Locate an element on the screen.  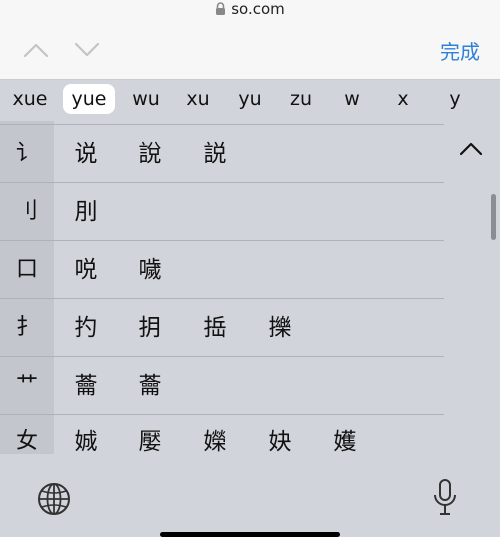
candidate-char: 抈 is located at coordinates (150, 328).